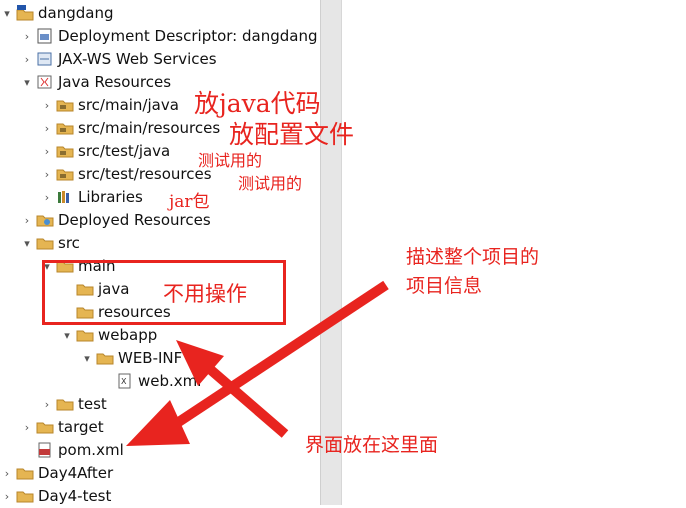 The width and height of the screenshot is (686, 508). I want to click on tree-item-label: Libraries, so click(110, 197).